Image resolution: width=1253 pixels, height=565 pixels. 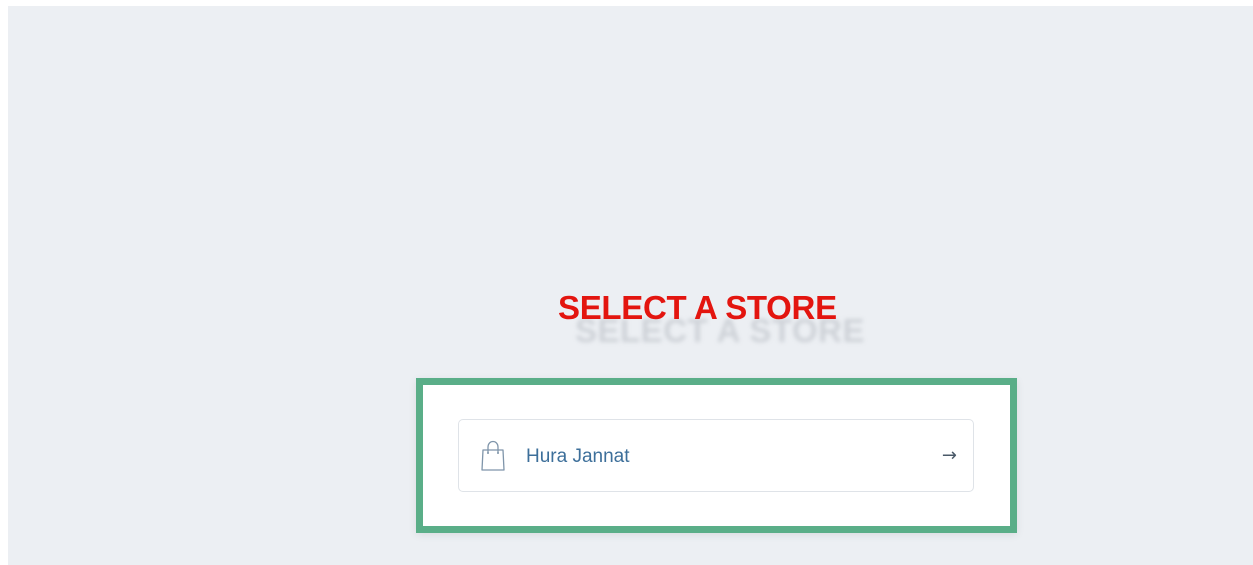 What do you see at coordinates (949, 455) in the screenshot?
I see `arrow-right-icon: →` at bounding box center [949, 455].